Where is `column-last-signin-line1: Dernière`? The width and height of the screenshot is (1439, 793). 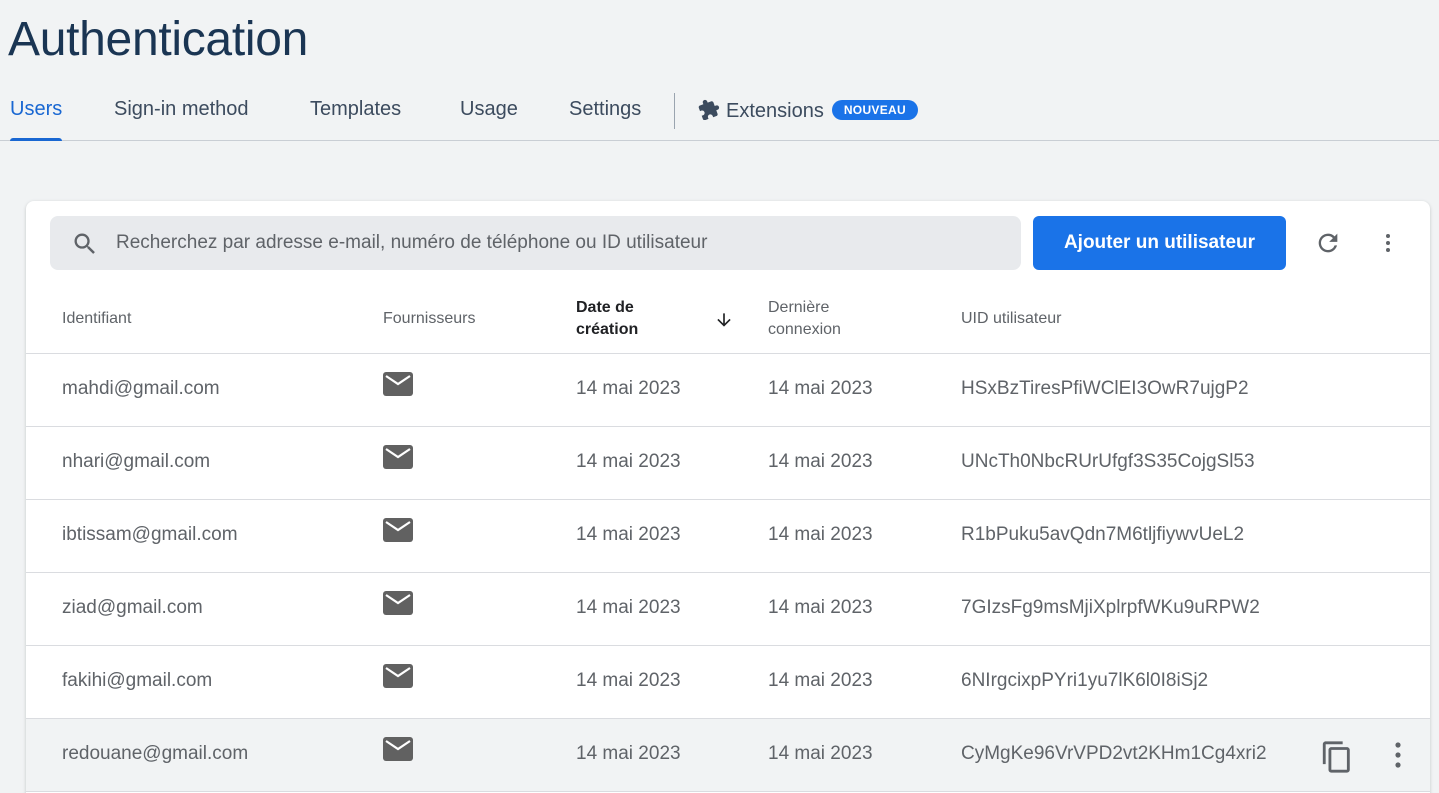 column-last-signin-line1: Dernière is located at coordinates (799, 307).